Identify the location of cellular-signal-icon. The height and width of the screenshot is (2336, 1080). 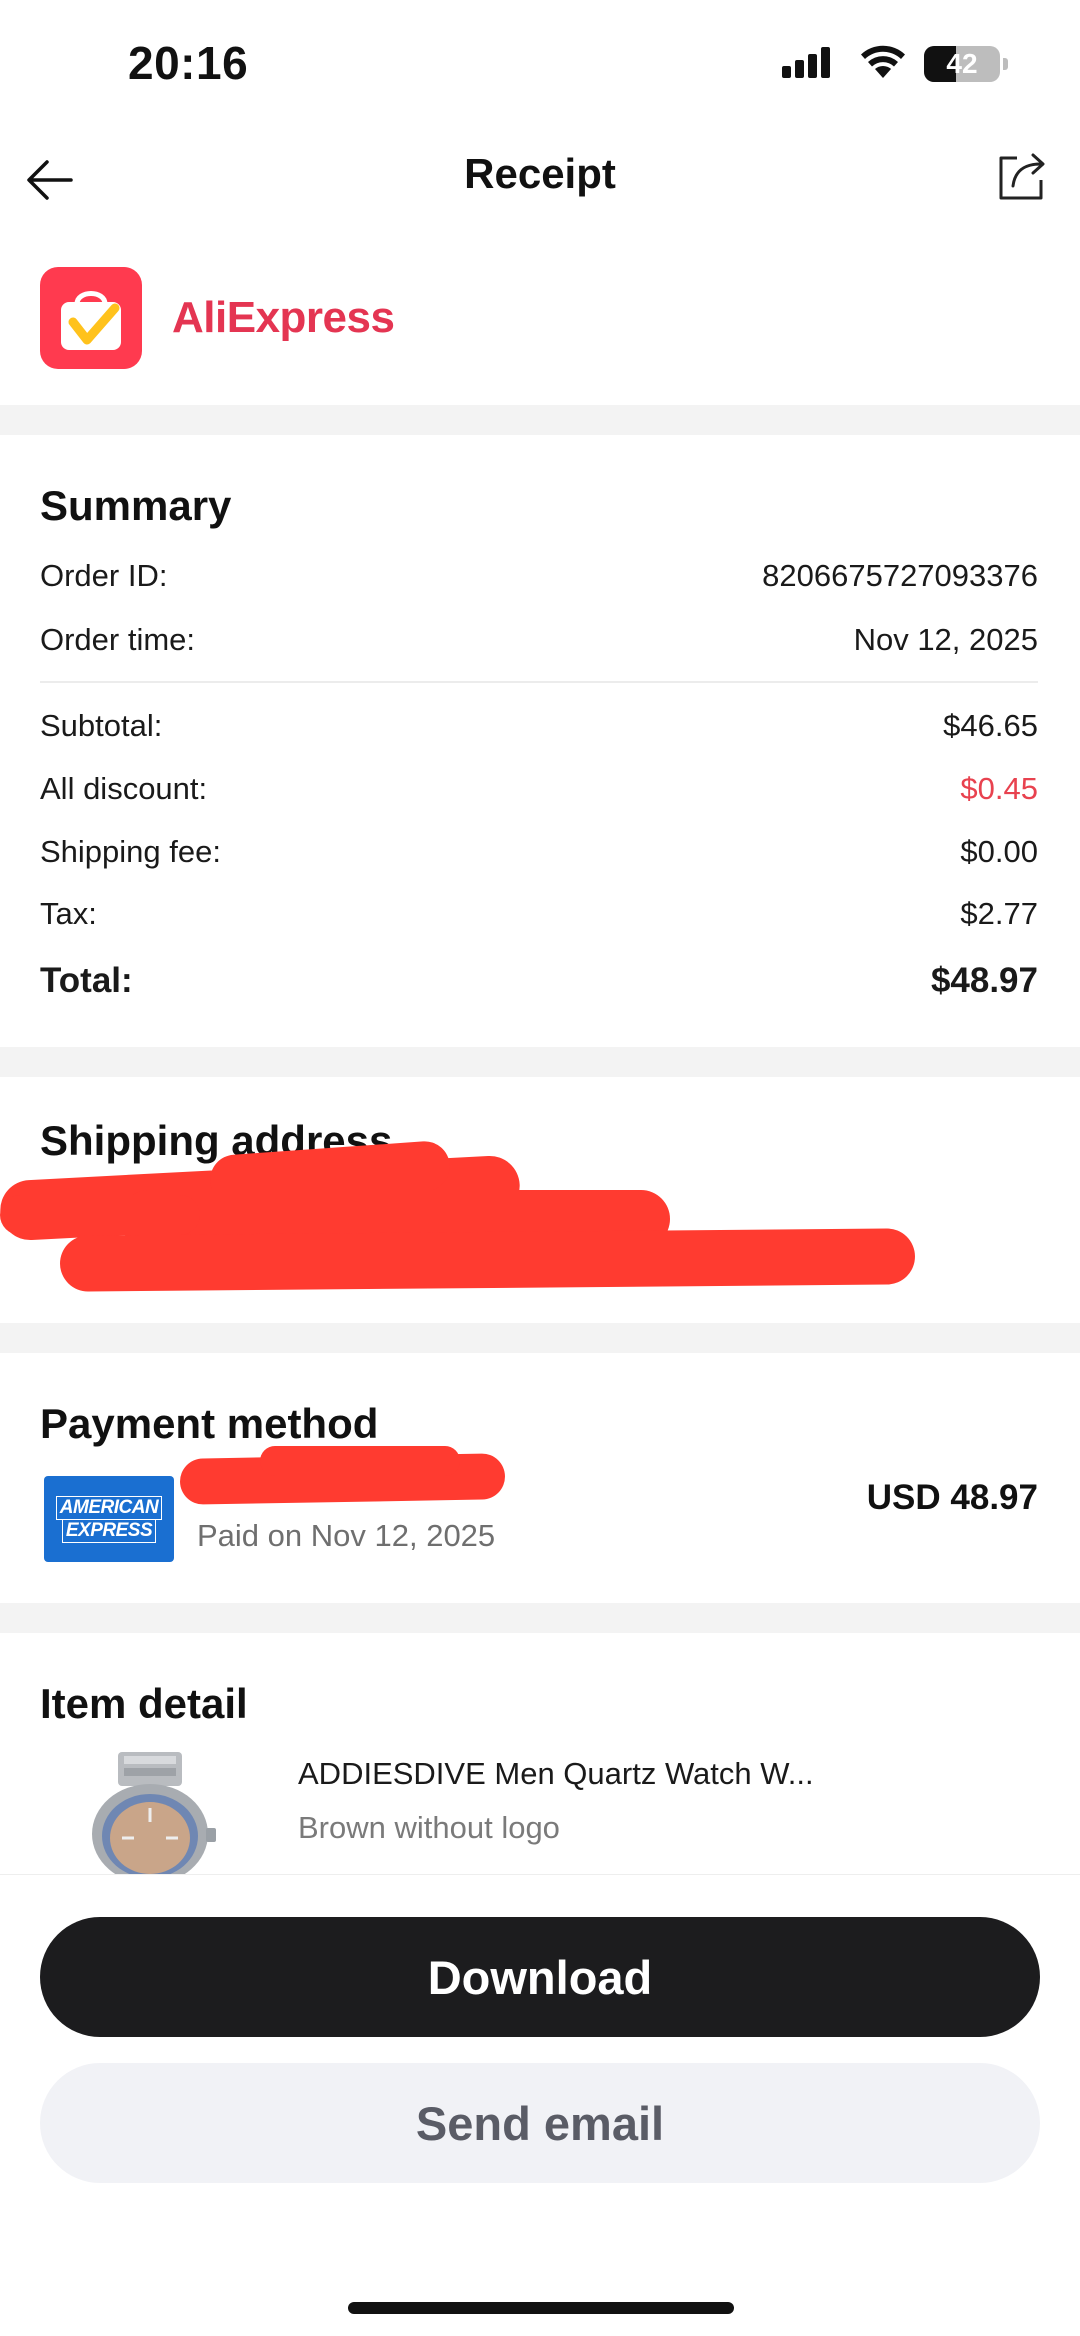
(812, 64).